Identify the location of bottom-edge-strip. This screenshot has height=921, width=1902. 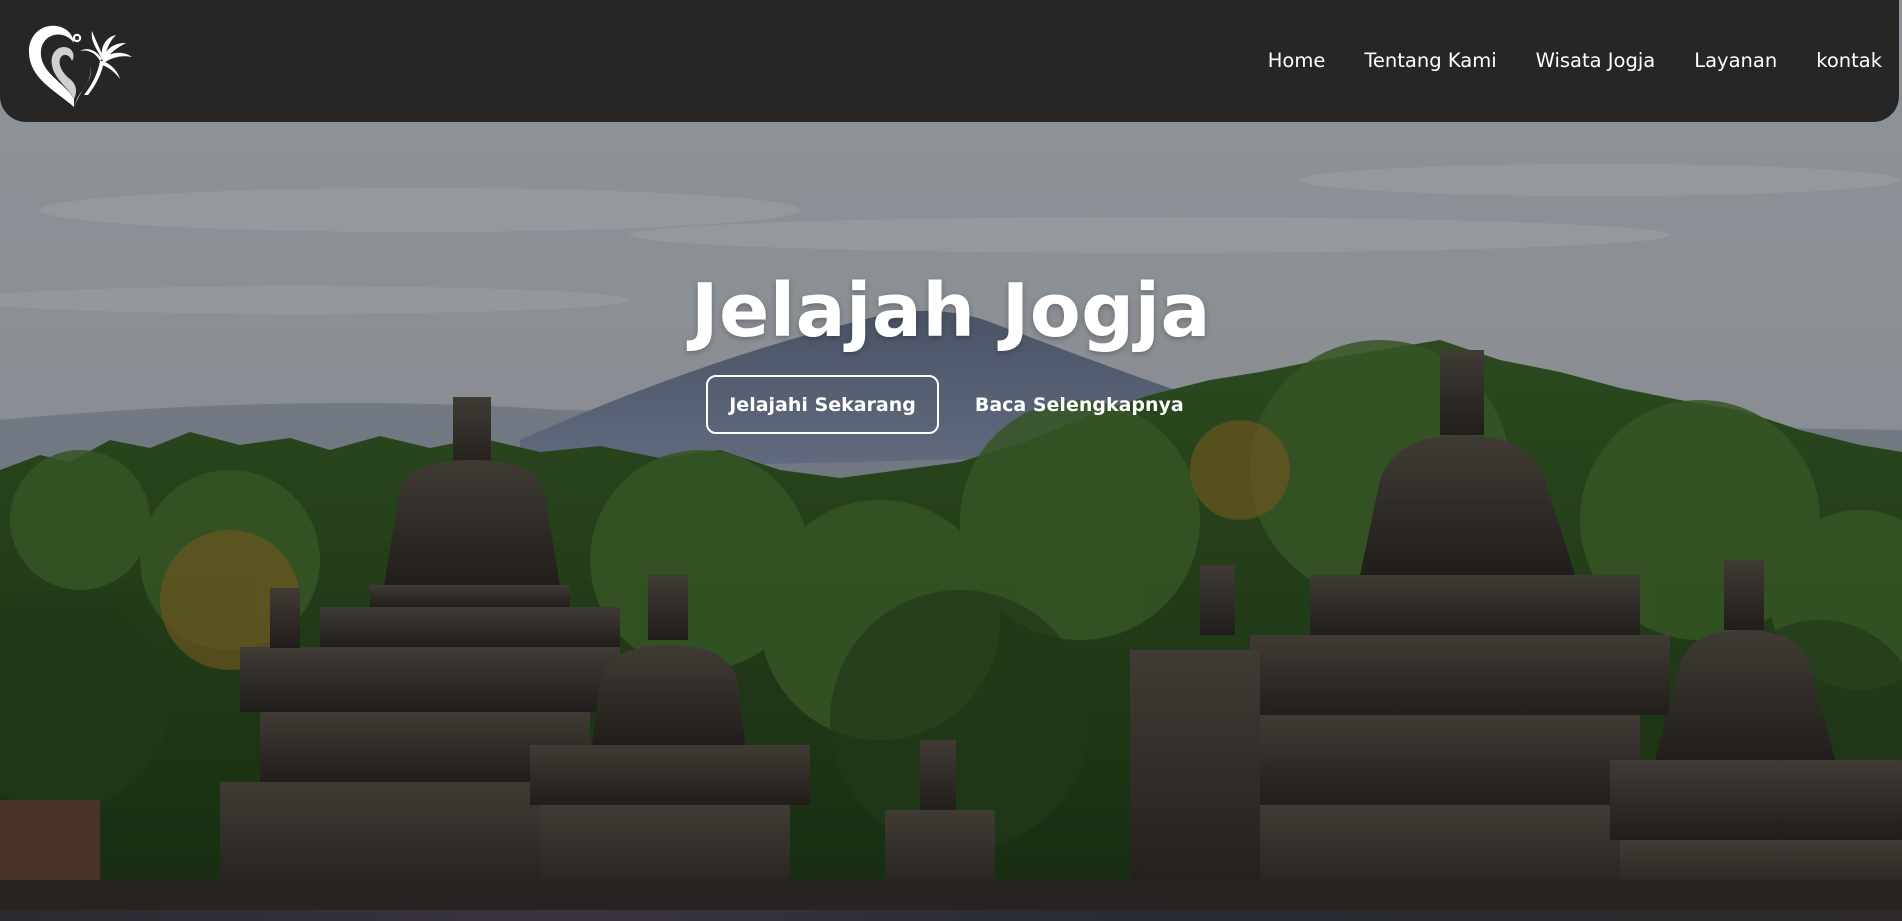
(951, 915).